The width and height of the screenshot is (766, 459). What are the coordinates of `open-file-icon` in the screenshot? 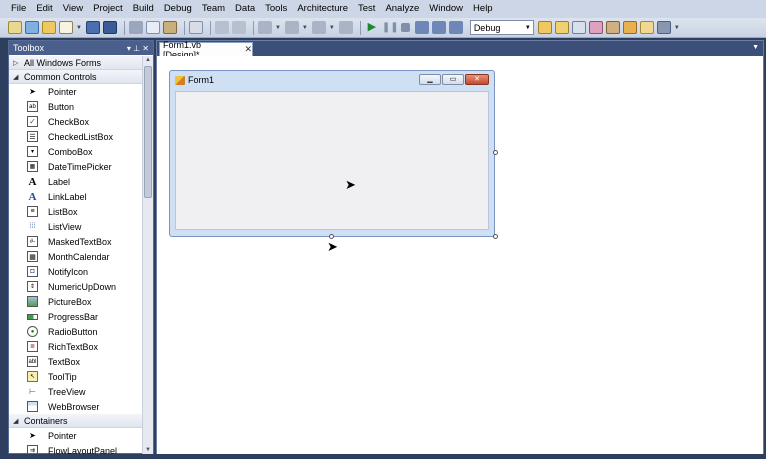 It's located at (49, 27).